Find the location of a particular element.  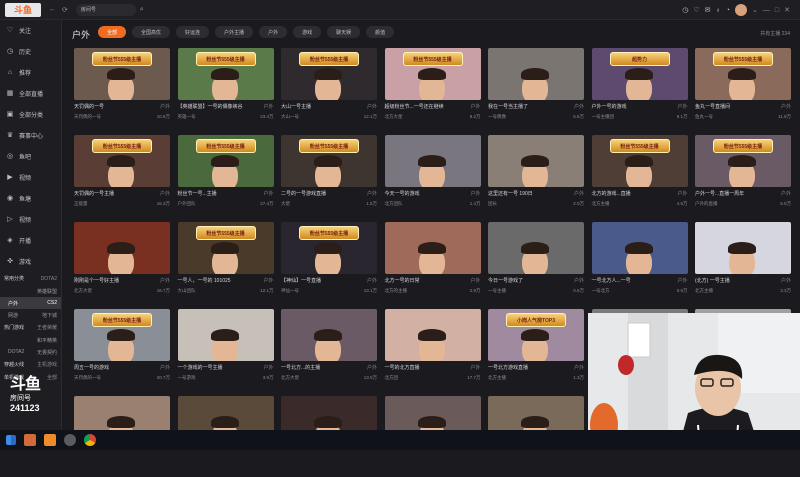

stream-card: 粉丝节555级主播 天罚偶的一号主播 户外 正能量 16.3万 is located at coordinates (122, 175).